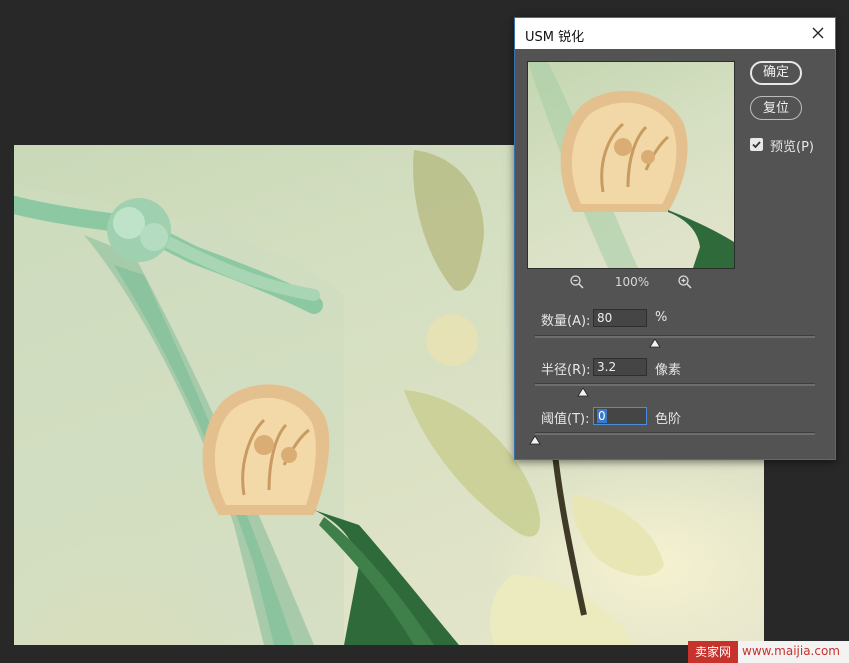 The height and width of the screenshot is (663, 849). I want to click on radius-label: 半径(R):, so click(566, 370).